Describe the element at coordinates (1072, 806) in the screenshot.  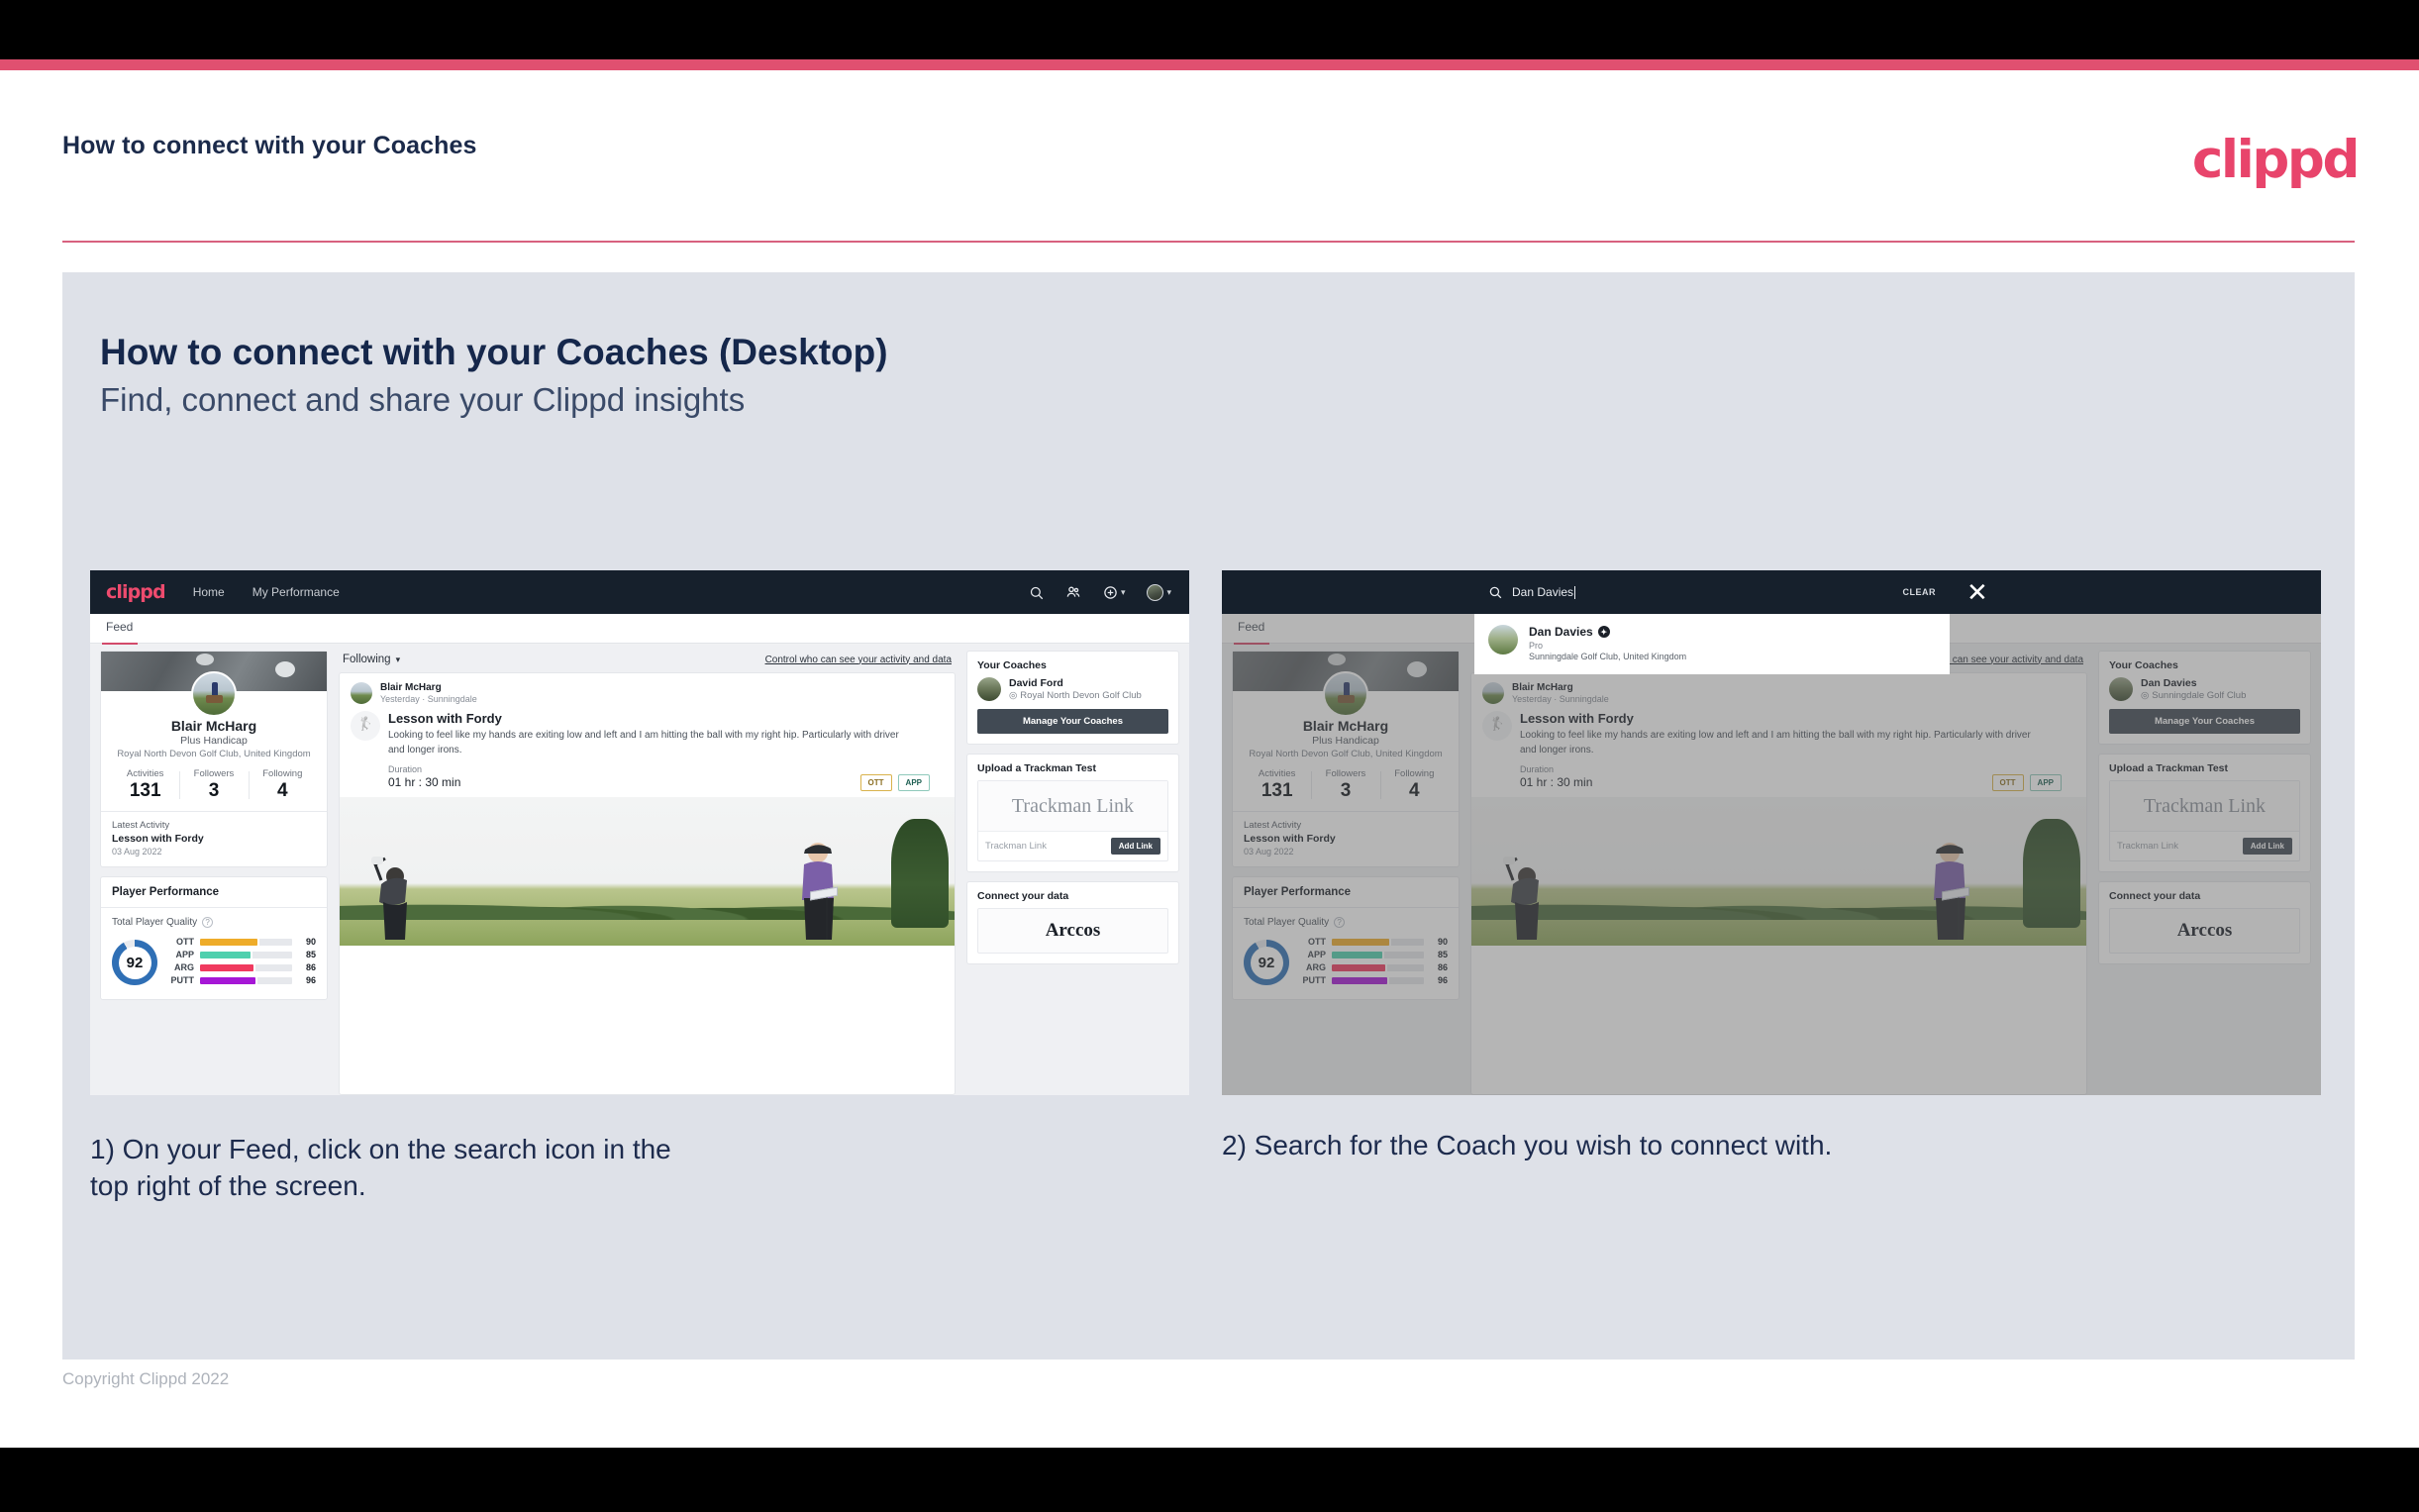
I see `trackman-logo: Trackman Link` at that location.